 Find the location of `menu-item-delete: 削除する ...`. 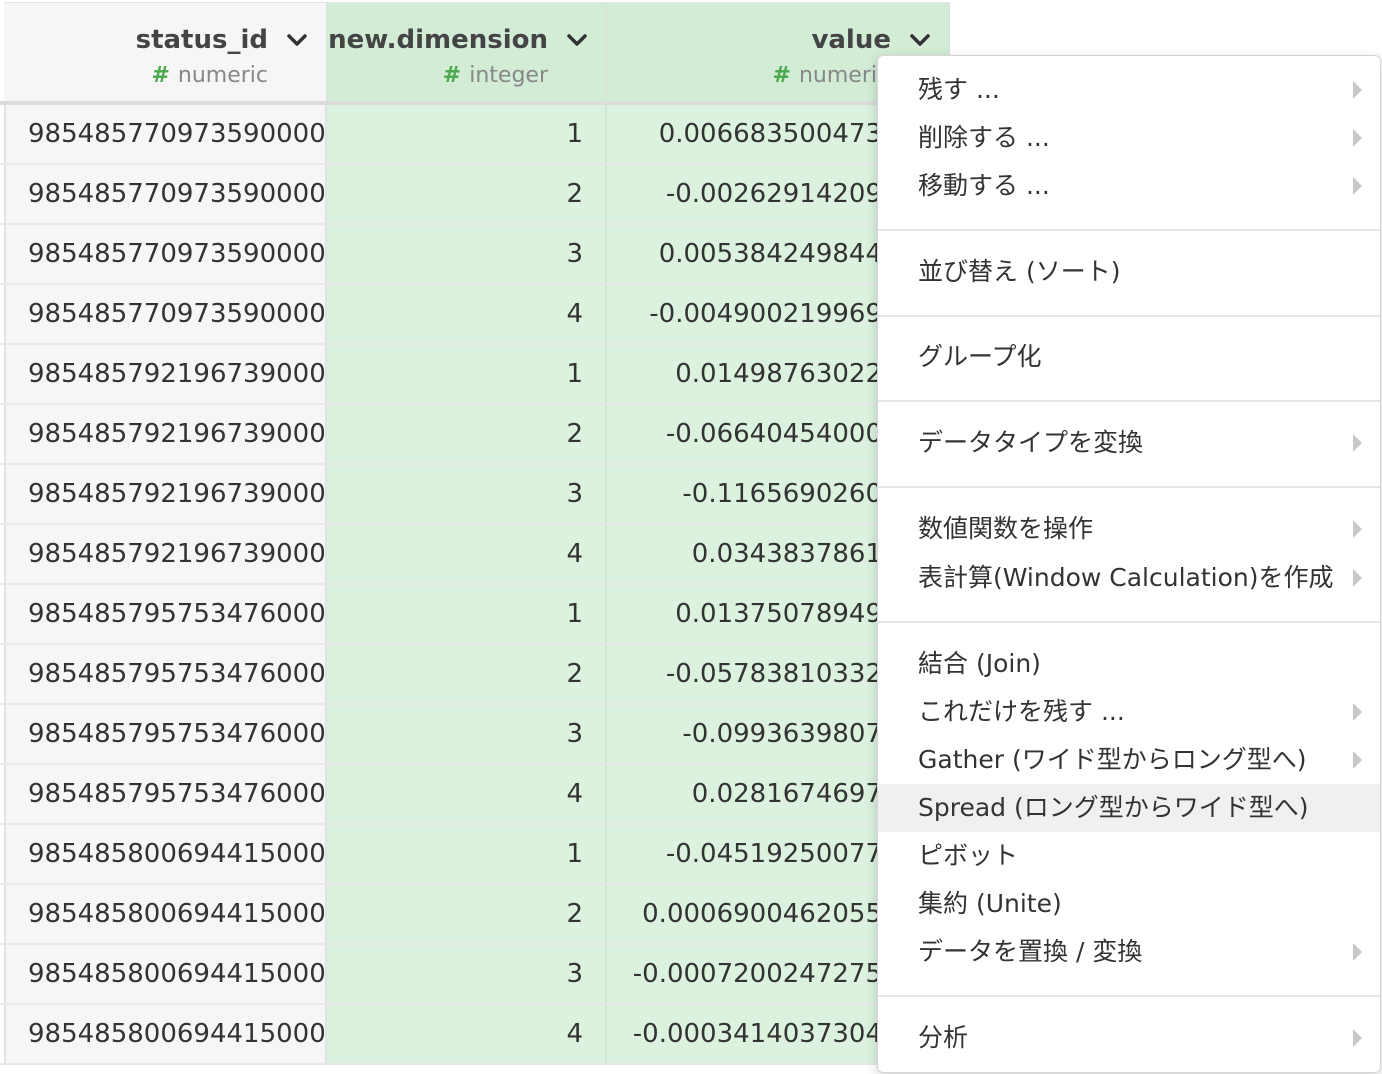

menu-item-delete: 削除する ... is located at coordinates (1129, 138).